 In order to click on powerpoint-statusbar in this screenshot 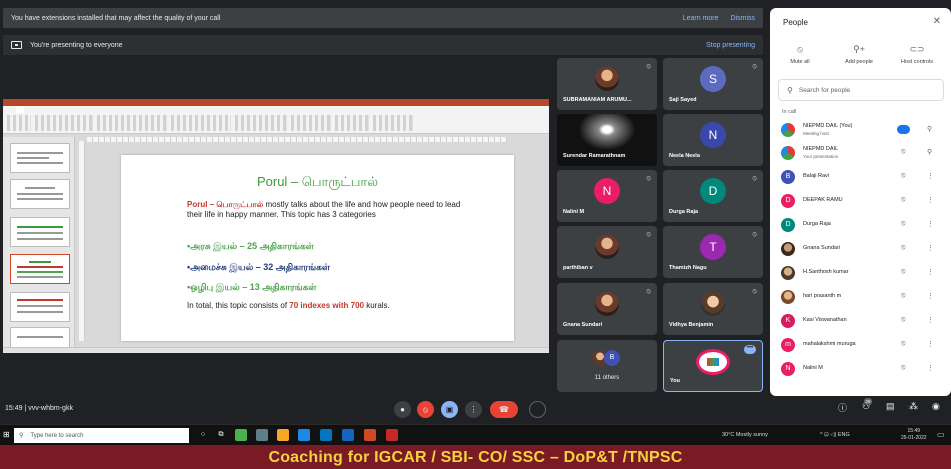, I will do `click(276, 350)`.